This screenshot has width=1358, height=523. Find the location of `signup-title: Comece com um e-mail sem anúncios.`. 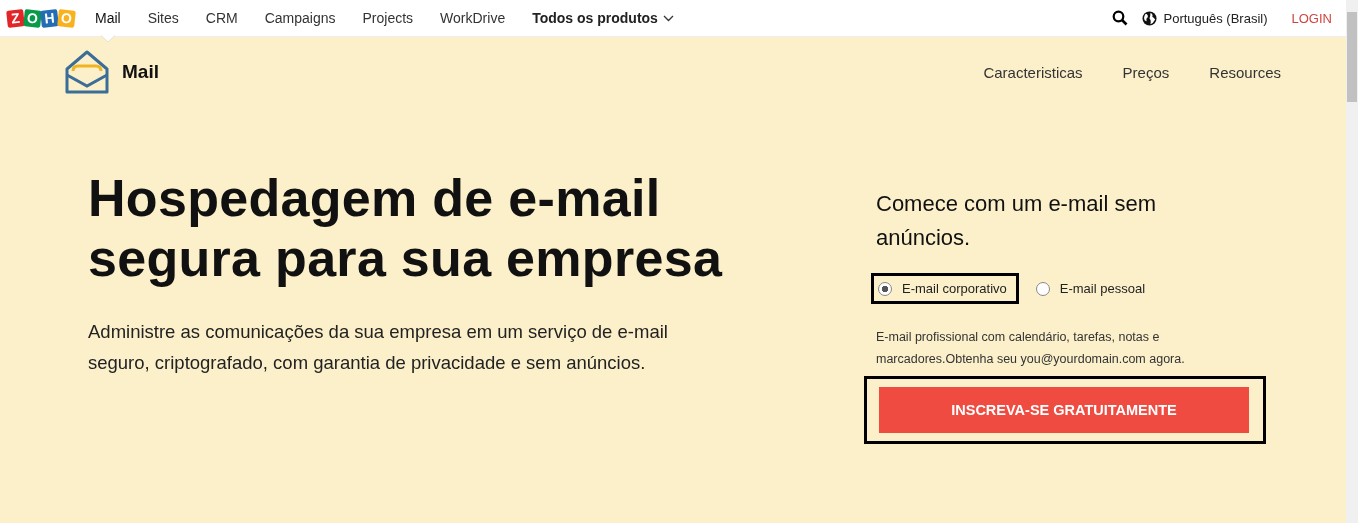

signup-title: Comece com um e-mail sem anúncios. is located at coordinates (1016, 221).